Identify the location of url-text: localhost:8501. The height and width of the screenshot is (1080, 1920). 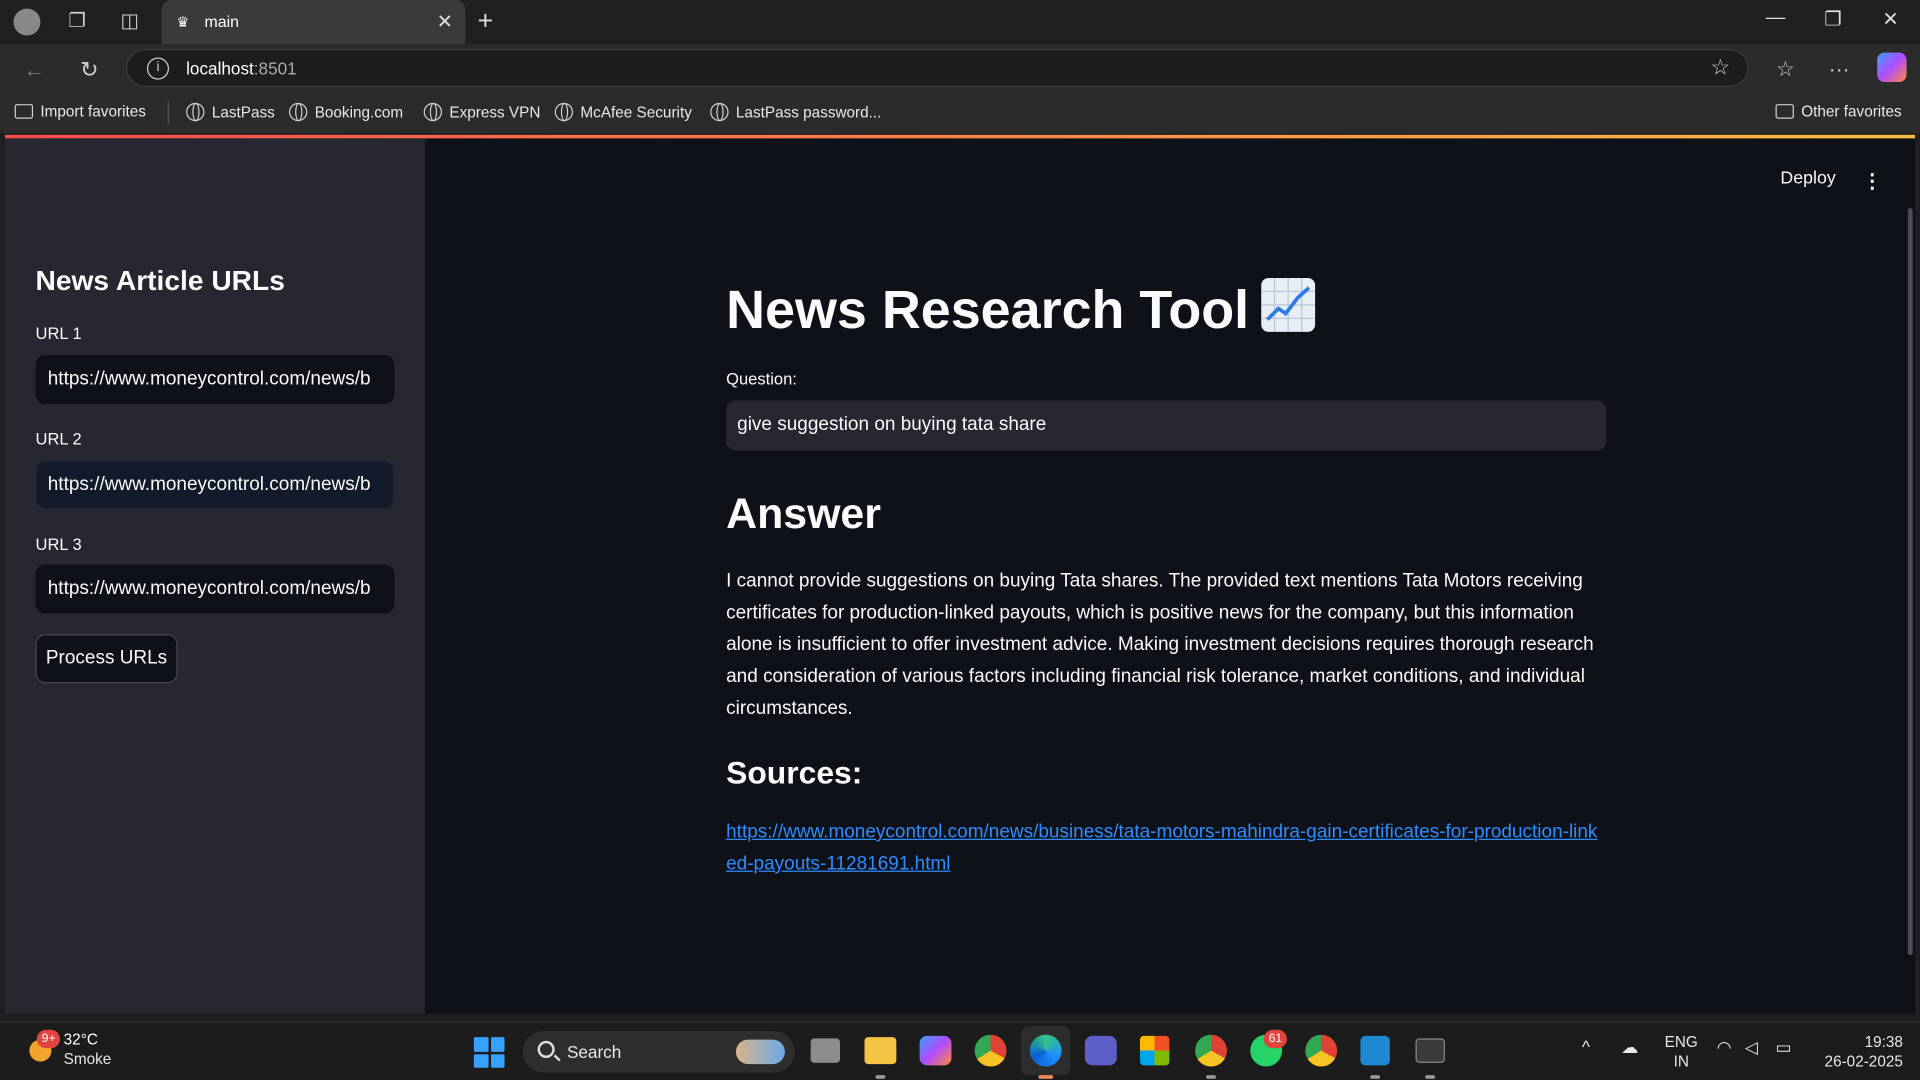
(241, 69).